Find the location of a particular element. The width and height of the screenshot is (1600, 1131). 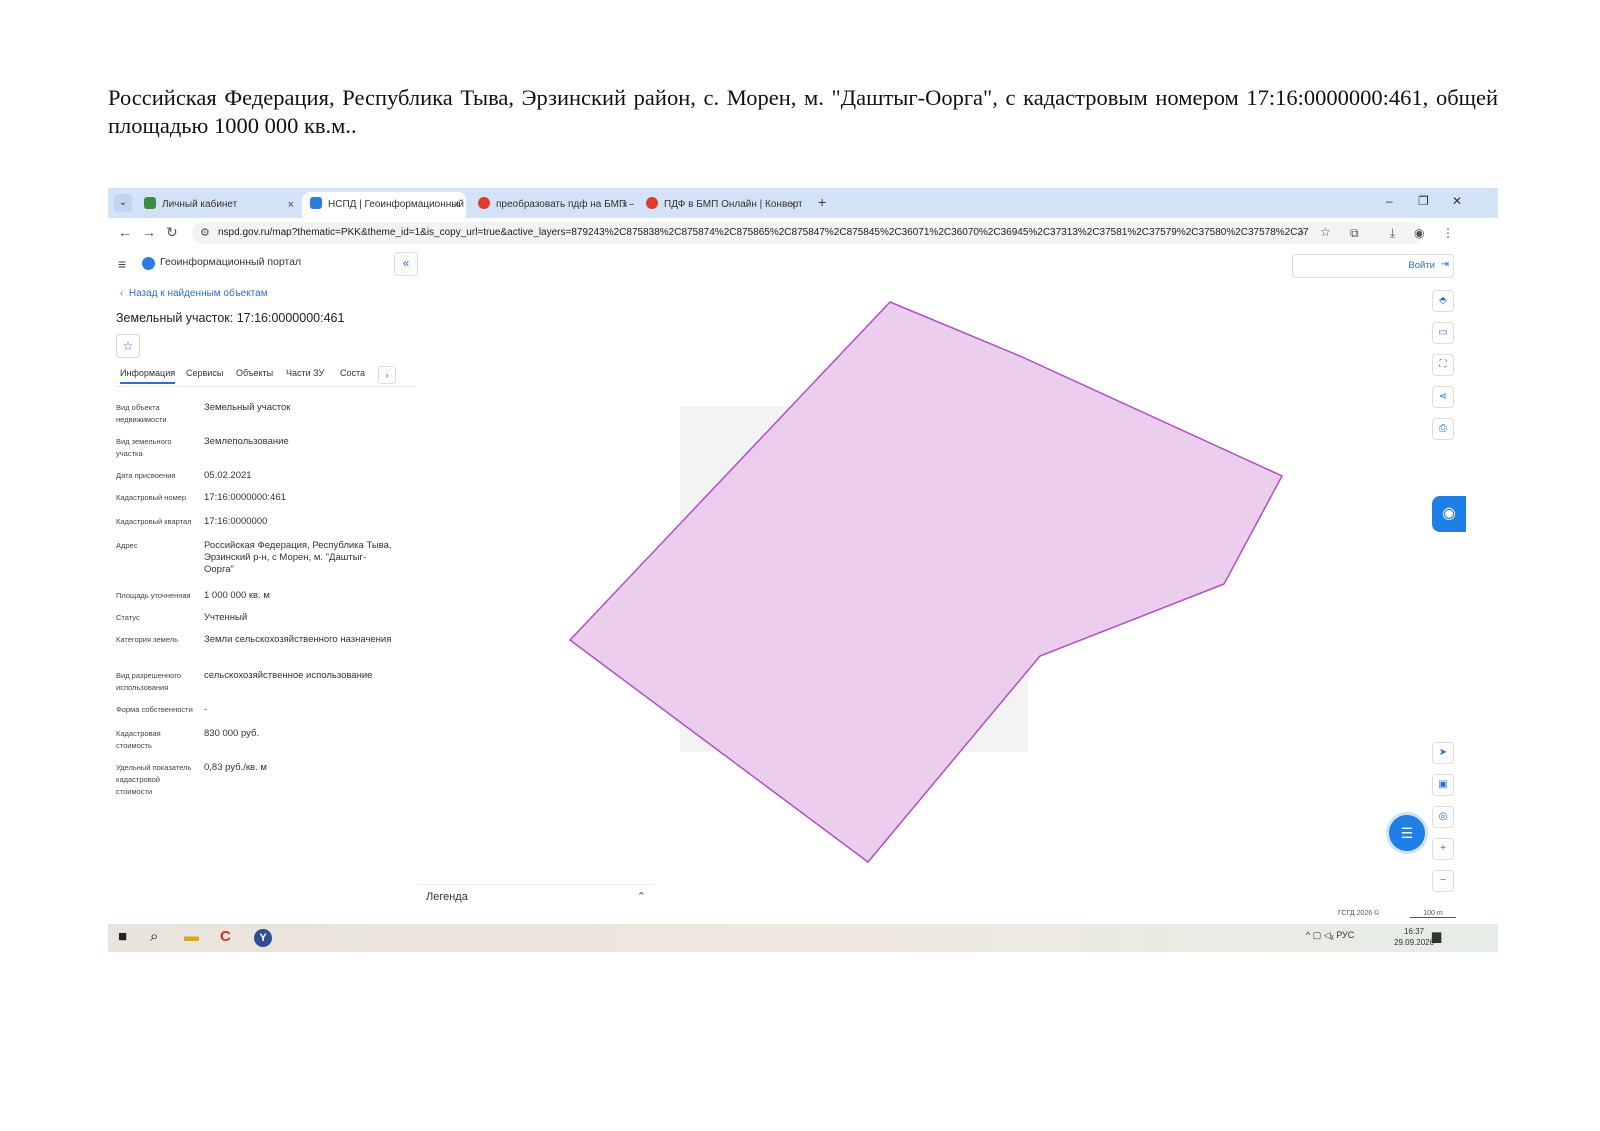

property-label: Дата присвоения is located at coordinates (146, 475).